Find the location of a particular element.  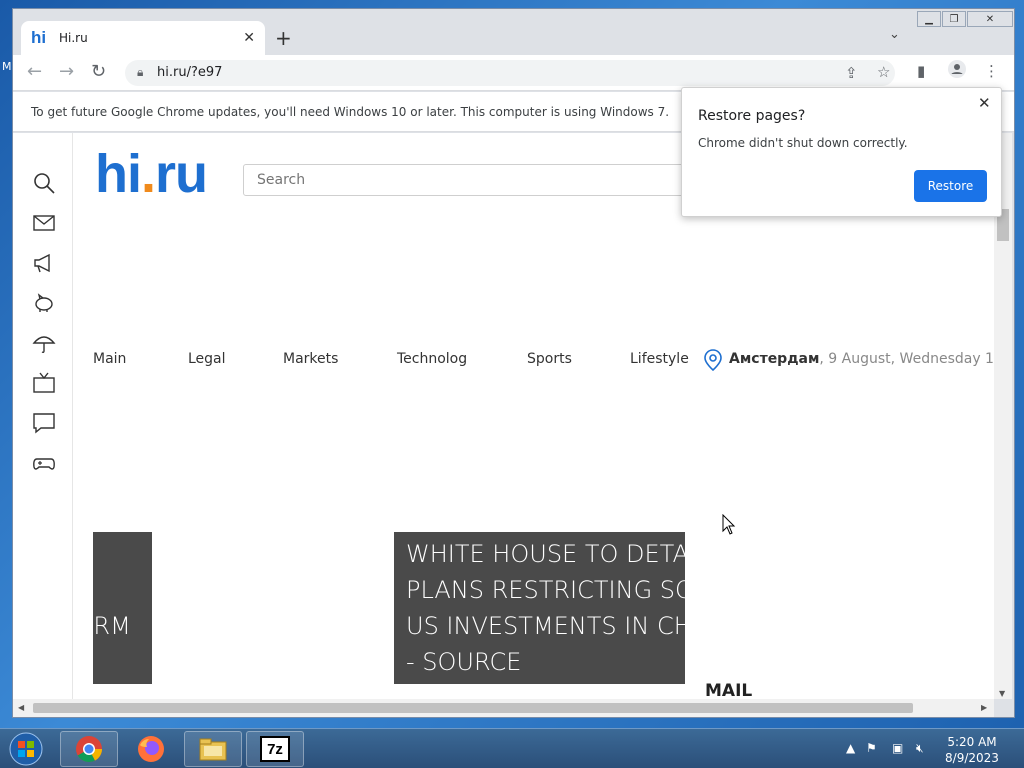

tab-title: Hi.ru is located at coordinates (73, 38).